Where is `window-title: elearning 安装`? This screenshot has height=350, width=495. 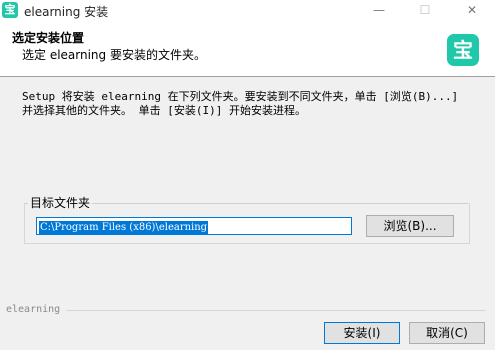 window-title: elearning 安装 is located at coordinates (66, 12).